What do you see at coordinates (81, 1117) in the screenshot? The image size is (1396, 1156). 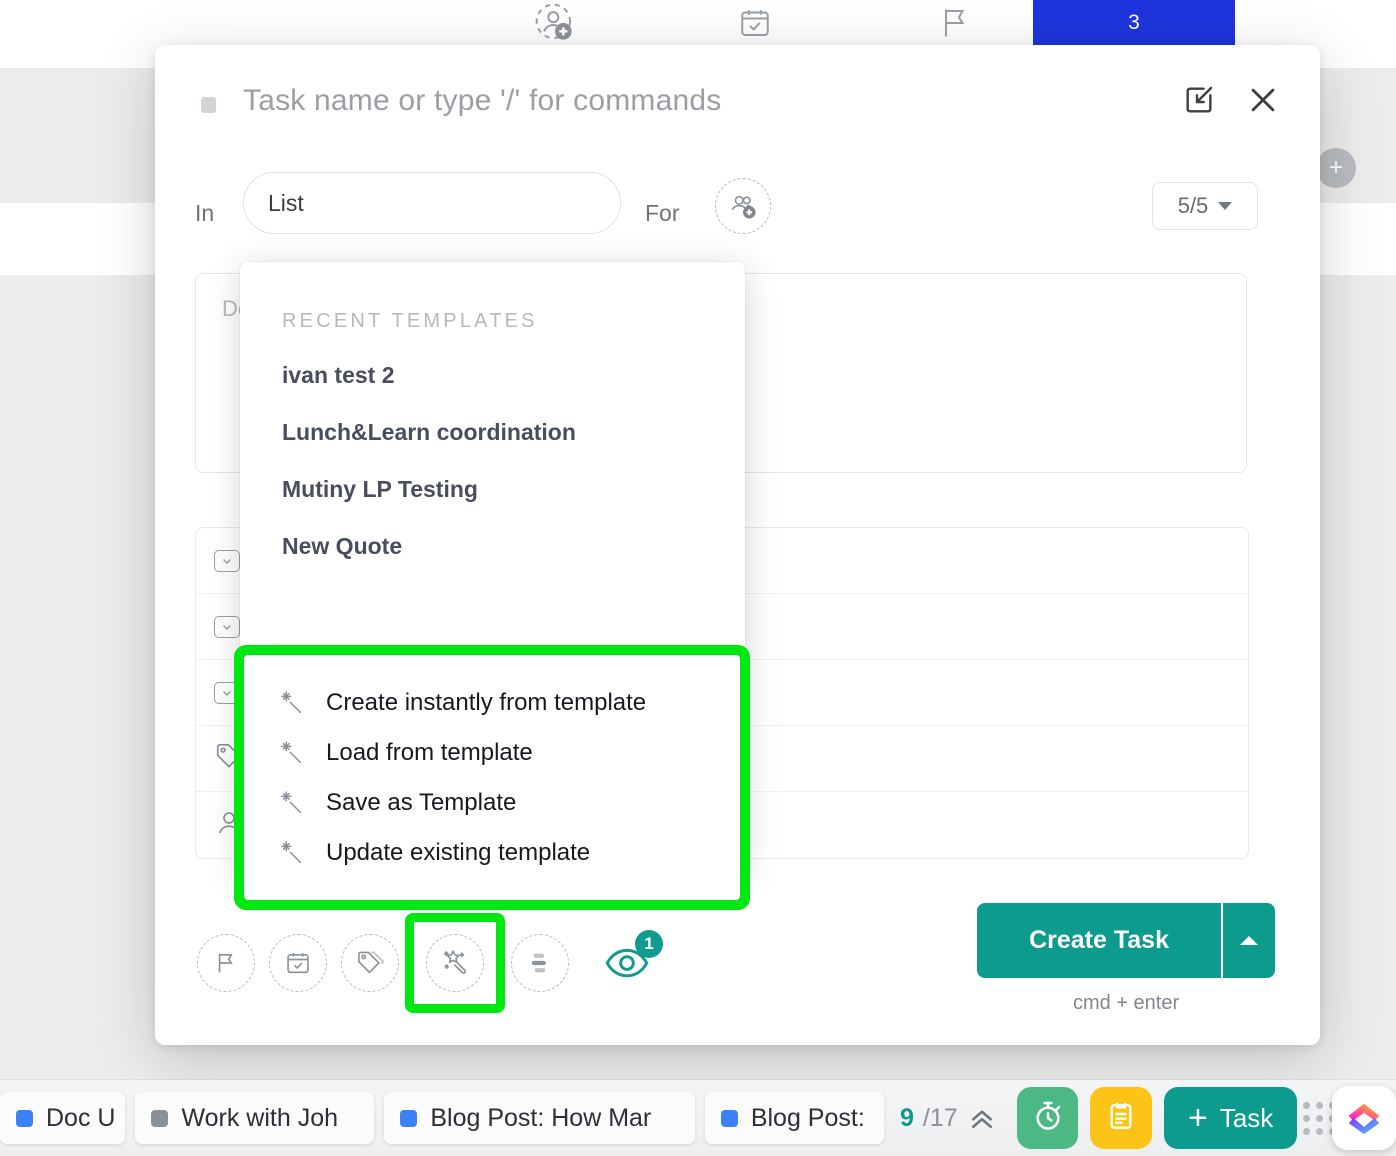 I see `taskbar-chip-label: Doc U` at bounding box center [81, 1117].